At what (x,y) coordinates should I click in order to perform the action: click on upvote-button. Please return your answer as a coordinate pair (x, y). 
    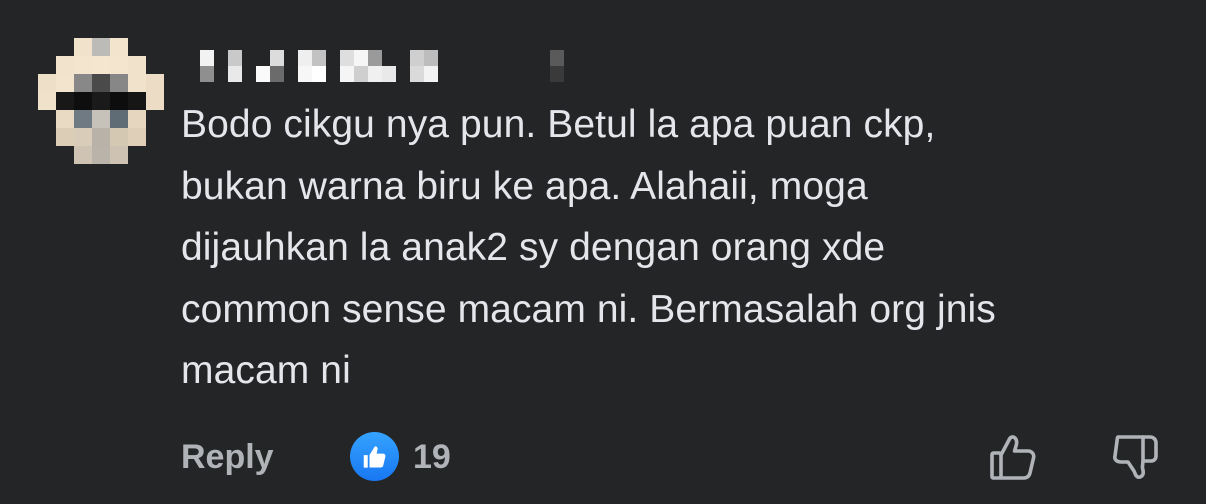
    Looking at the image, I should click on (1013, 457).